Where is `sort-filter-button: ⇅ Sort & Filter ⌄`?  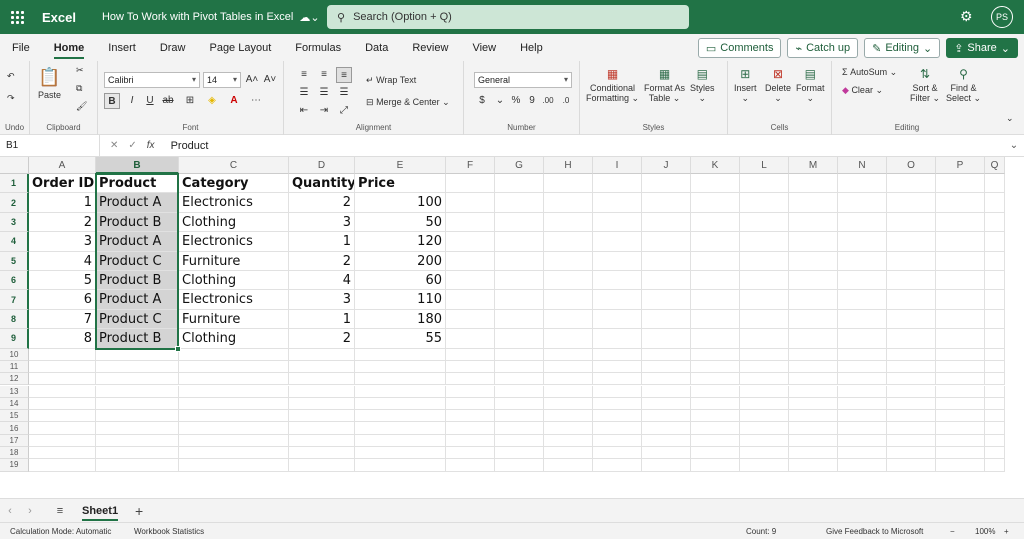
sort-filter-button: ⇅ Sort & Filter ⌄ is located at coordinates (925, 85).